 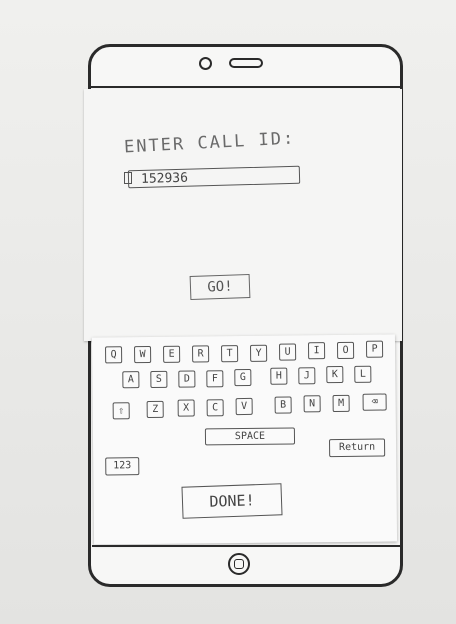 What do you see at coordinates (215, 408) in the screenshot?
I see `key-c: C` at bounding box center [215, 408].